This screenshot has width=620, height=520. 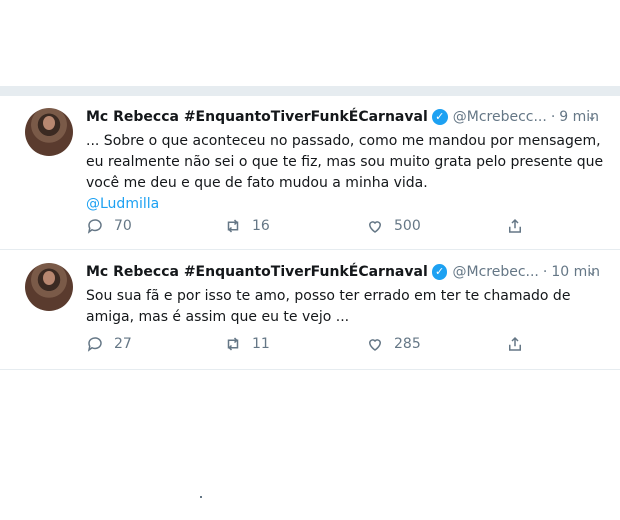 I want to click on reply-button: 70, so click(x=109, y=226).